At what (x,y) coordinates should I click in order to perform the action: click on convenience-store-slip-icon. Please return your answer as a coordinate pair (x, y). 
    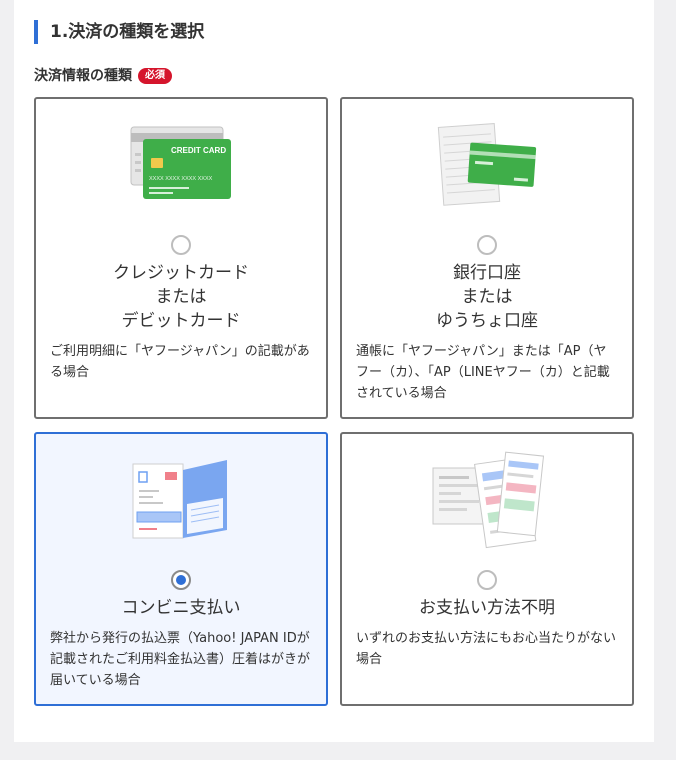
    Looking at the image, I should click on (181, 501).